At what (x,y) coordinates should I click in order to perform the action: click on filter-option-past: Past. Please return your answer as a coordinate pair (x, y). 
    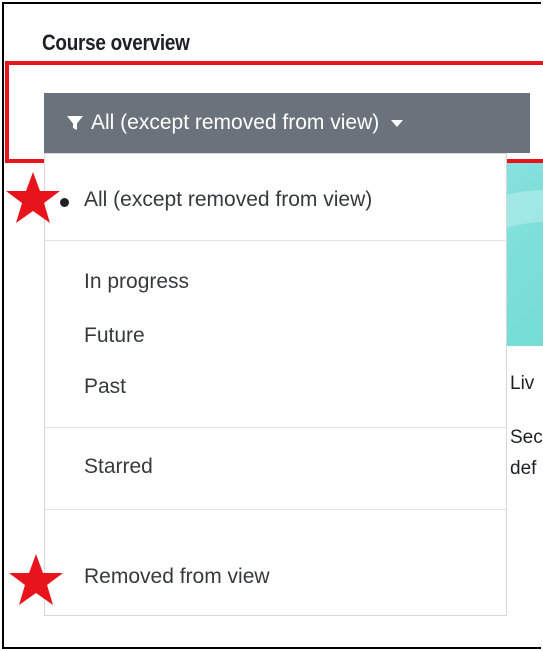
    Looking at the image, I should click on (275, 387).